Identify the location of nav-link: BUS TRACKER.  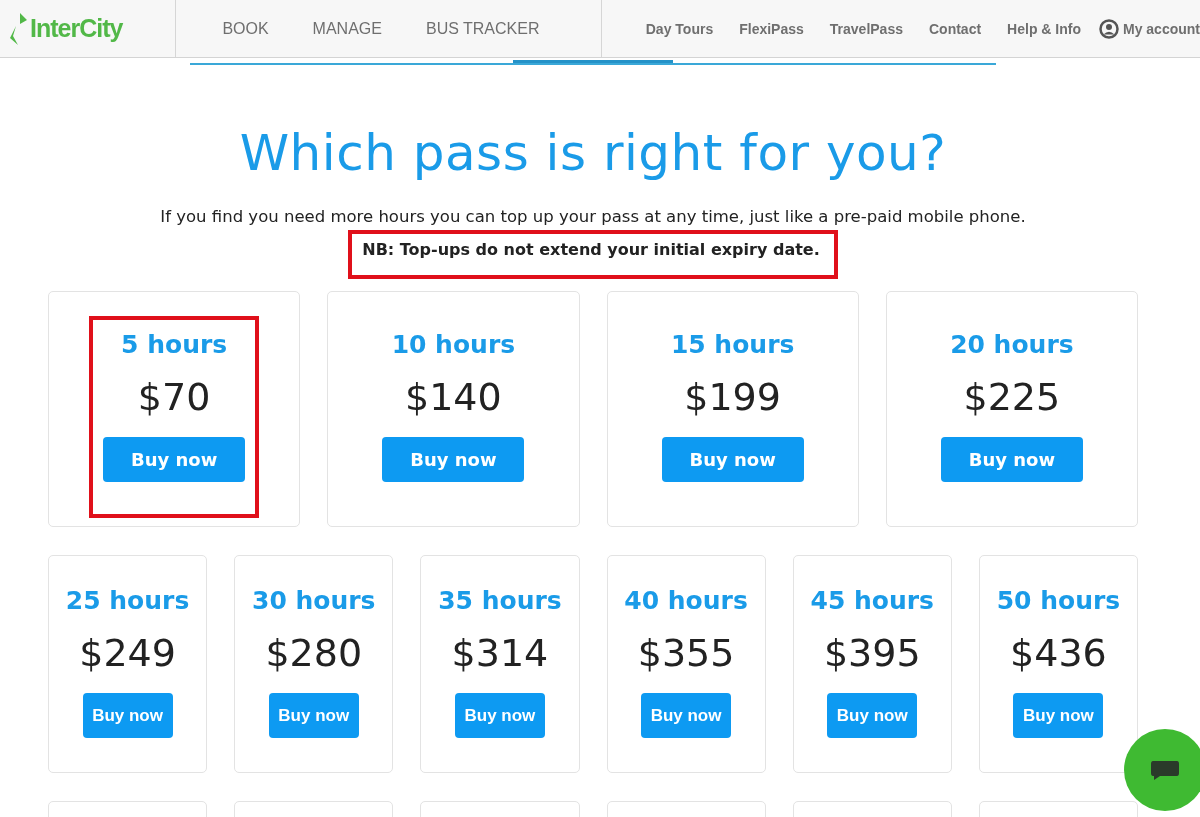
(482, 28).